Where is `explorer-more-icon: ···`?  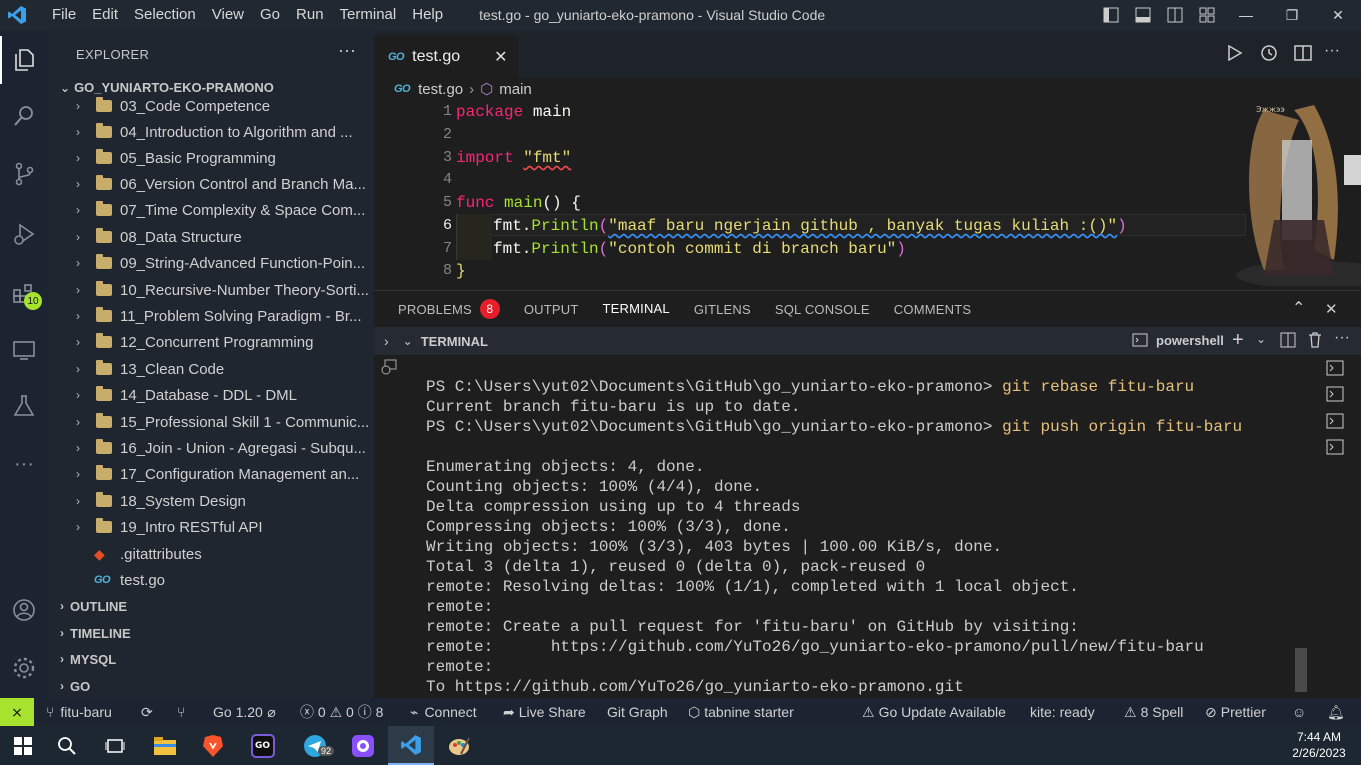
explorer-more-icon: ··· is located at coordinates (347, 50).